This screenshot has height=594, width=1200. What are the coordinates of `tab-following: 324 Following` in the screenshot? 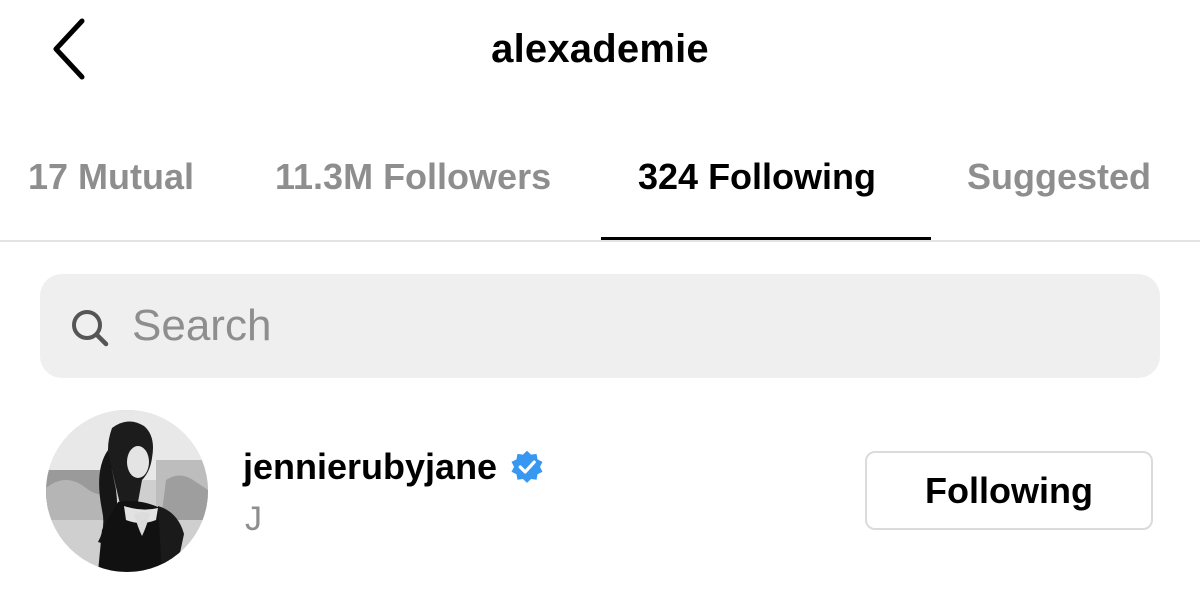 It's located at (757, 177).